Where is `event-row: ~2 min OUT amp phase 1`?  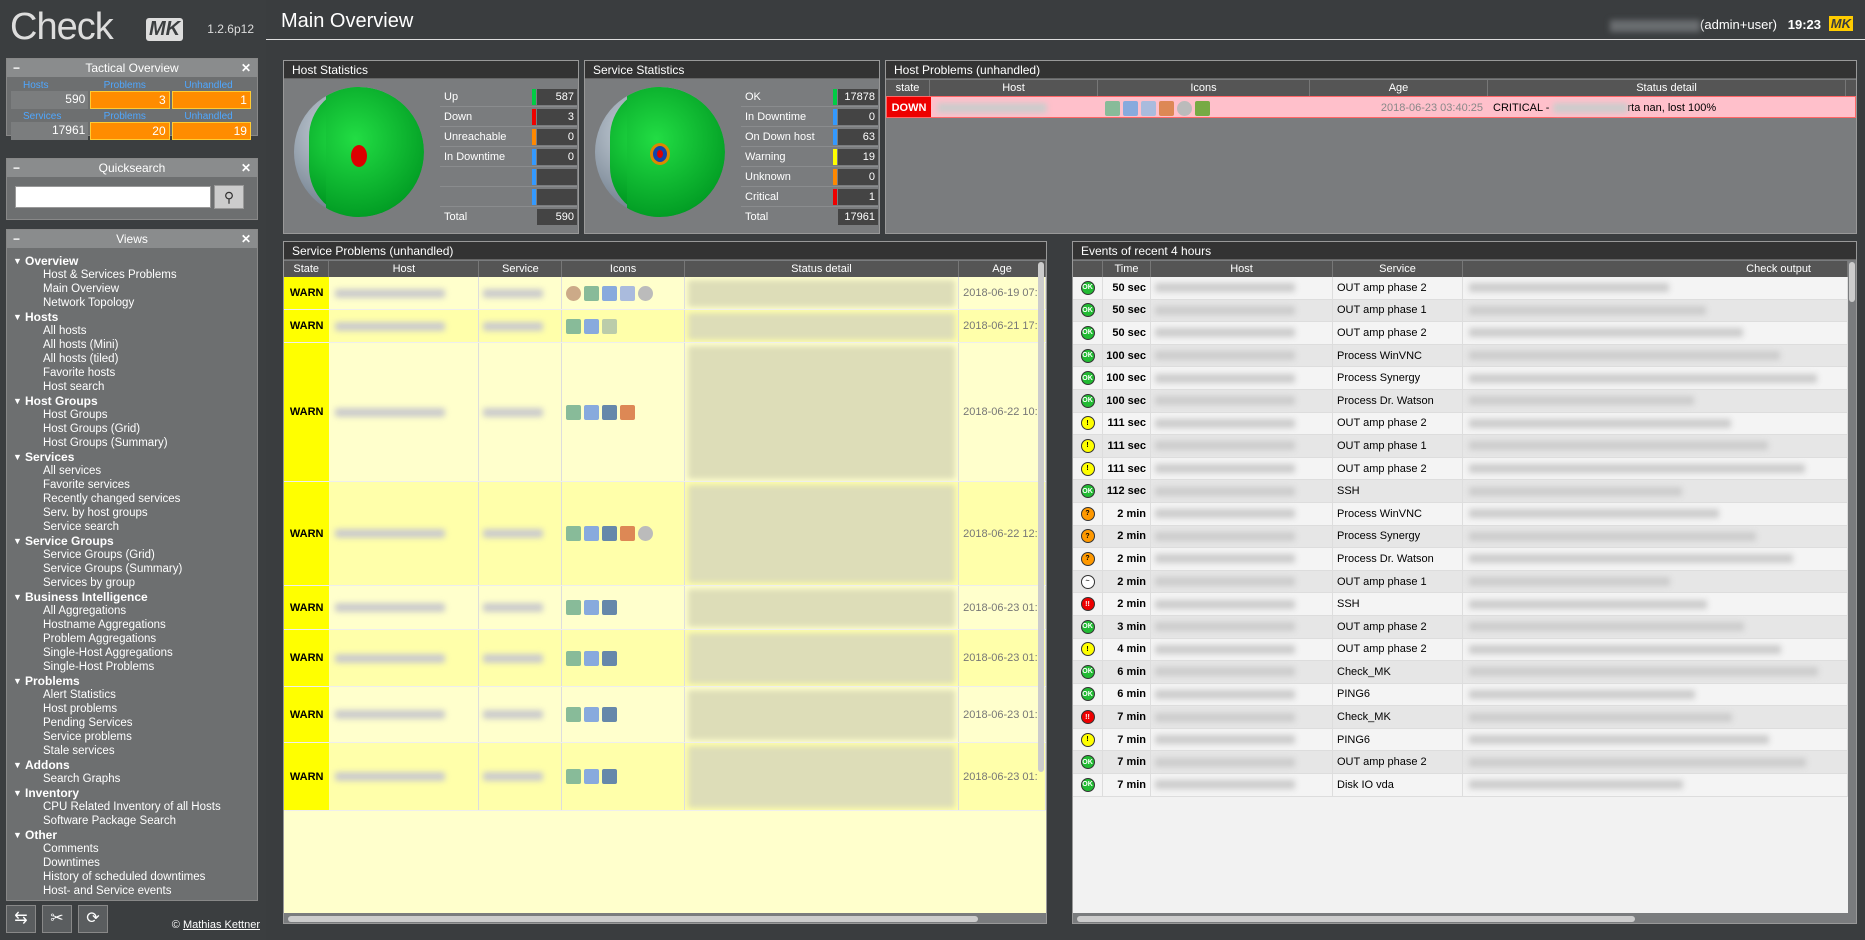 event-row: ~2 min OUT amp phase 1 is located at coordinates (1460, 582).